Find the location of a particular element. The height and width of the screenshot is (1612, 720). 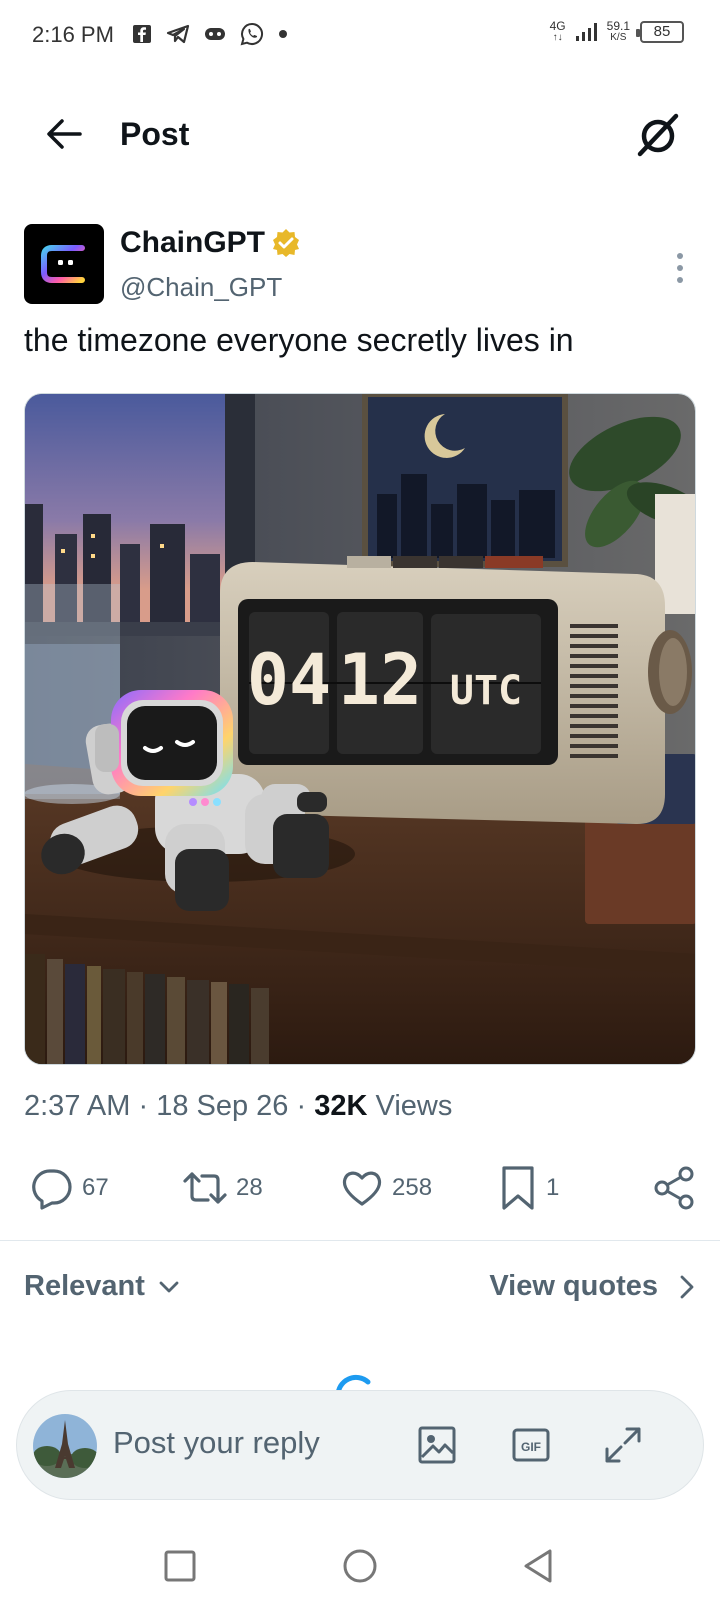

expand-icon is located at coordinates (623, 1445).